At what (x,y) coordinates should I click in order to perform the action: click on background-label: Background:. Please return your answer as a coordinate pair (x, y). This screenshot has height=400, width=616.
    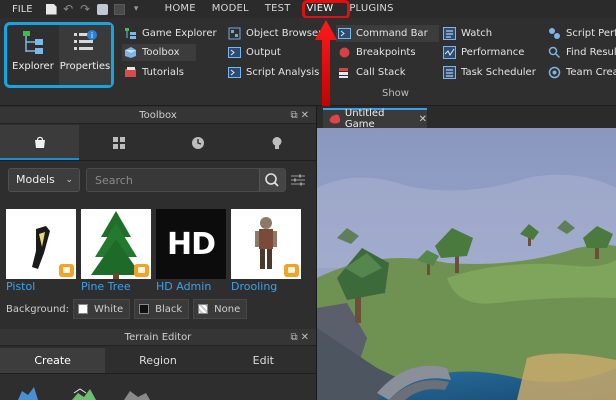
    Looking at the image, I should click on (38, 309).